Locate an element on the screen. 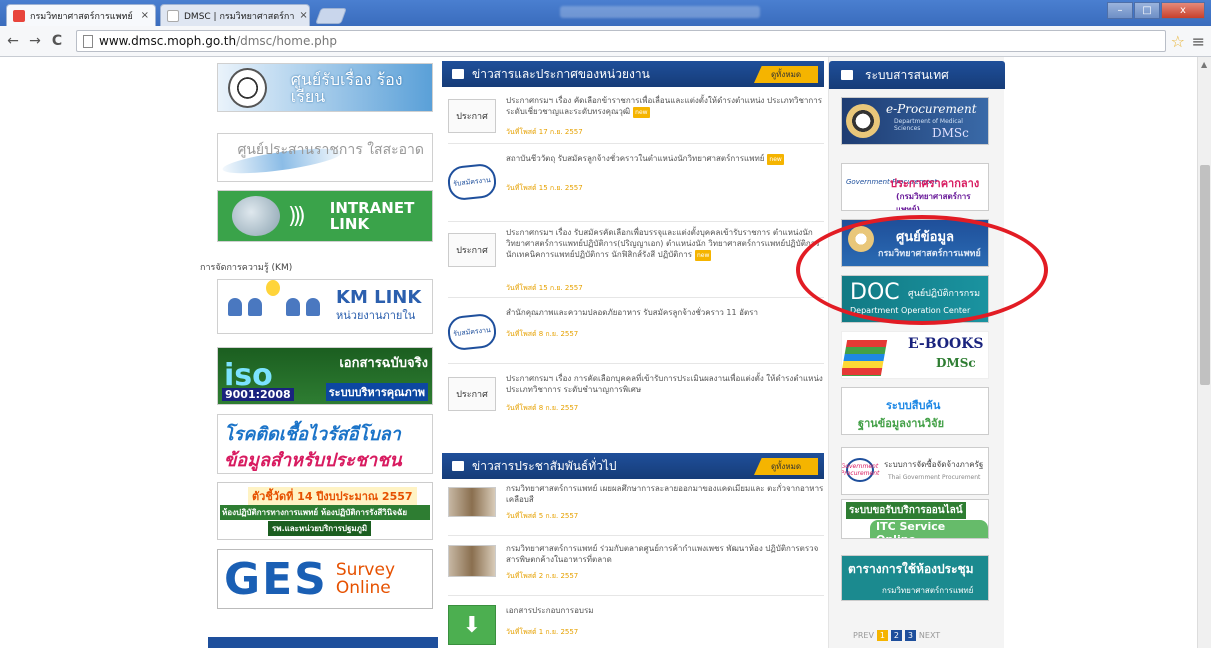 This screenshot has width=1211, height=648. gov-procurement-logo: Government Procurement is located at coordinates (860, 470).